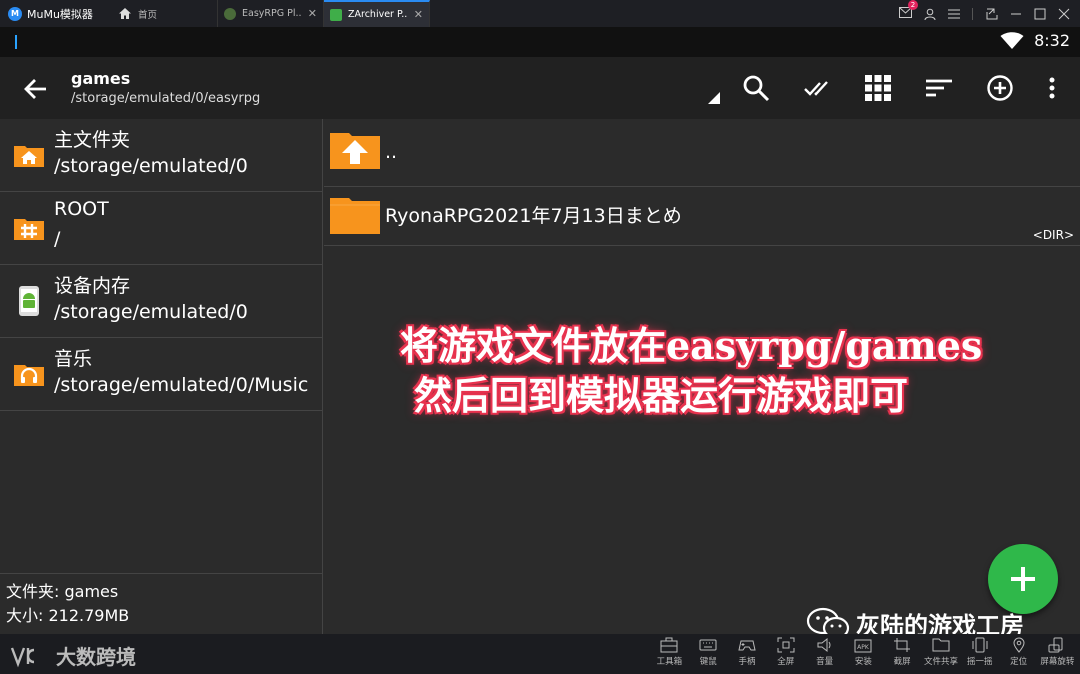 The height and width of the screenshot is (674, 1080). I want to click on location-button: 定位, so click(1018, 652).